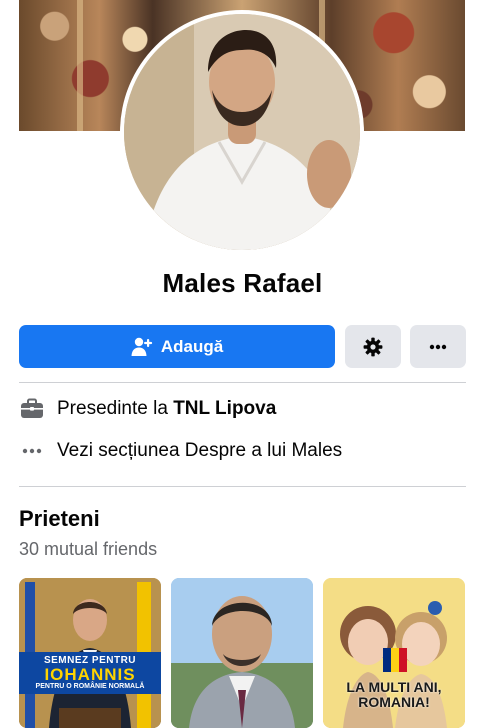  I want to click on friend-card, so click(242, 653).